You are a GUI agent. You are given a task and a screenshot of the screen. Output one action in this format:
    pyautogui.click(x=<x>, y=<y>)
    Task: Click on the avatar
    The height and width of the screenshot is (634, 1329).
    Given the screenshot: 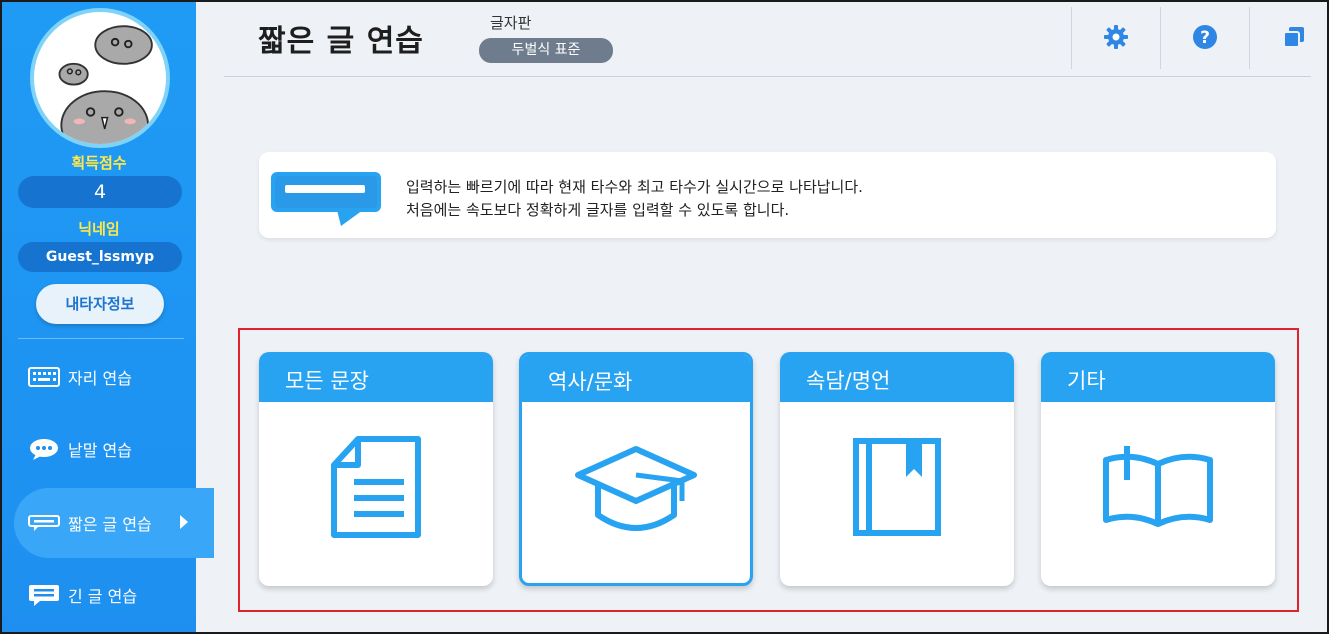 What is the action you would take?
    pyautogui.click(x=100, y=78)
    